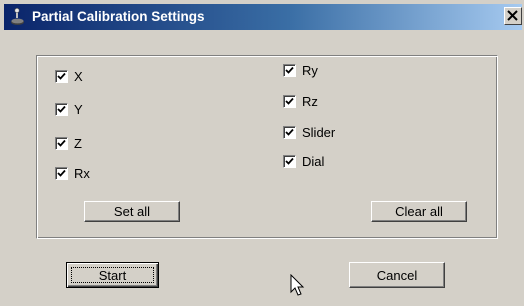  I want to click on focus-rectangle, so click(112, 275).